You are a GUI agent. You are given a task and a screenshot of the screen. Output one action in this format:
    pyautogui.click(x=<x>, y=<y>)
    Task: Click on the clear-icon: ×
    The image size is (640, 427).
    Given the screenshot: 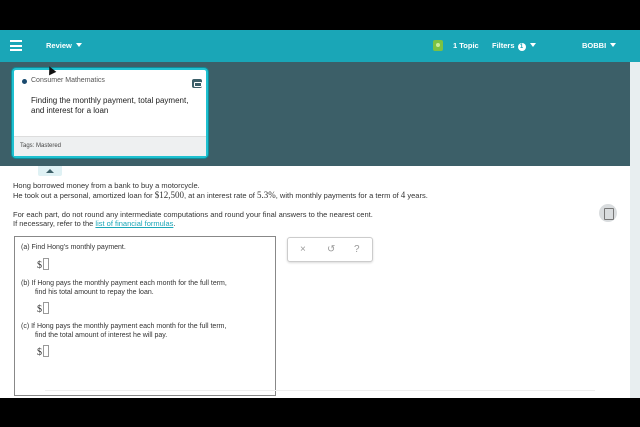 What is the action you would take?
    pyautogui.click(x=303, y=249)
    